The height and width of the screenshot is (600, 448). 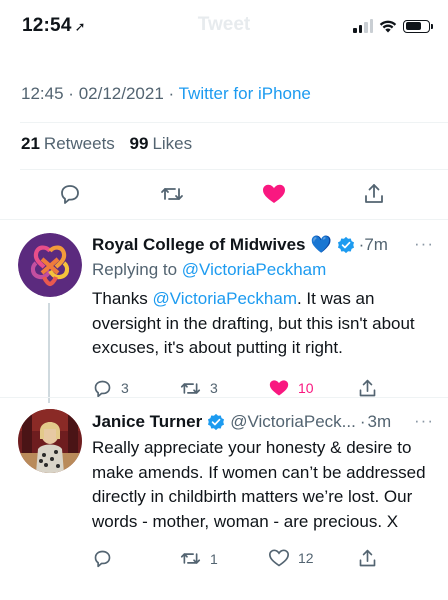 I want to click on reply-count: 3, so click(x=125, y=388).